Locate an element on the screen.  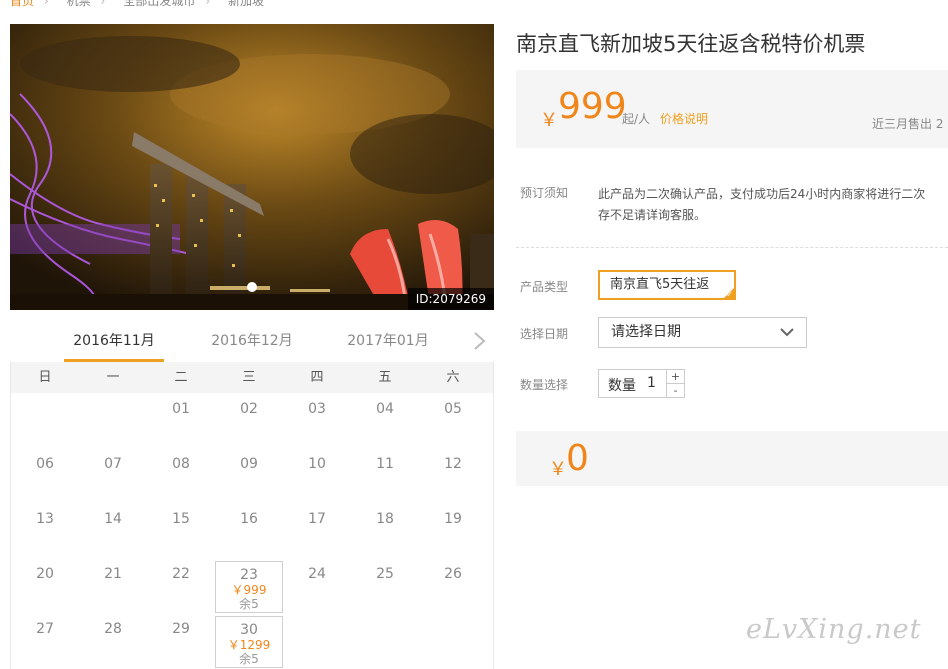
calendar-week-row: 01 02 03 04 05 is located at coordinates (252, 420).